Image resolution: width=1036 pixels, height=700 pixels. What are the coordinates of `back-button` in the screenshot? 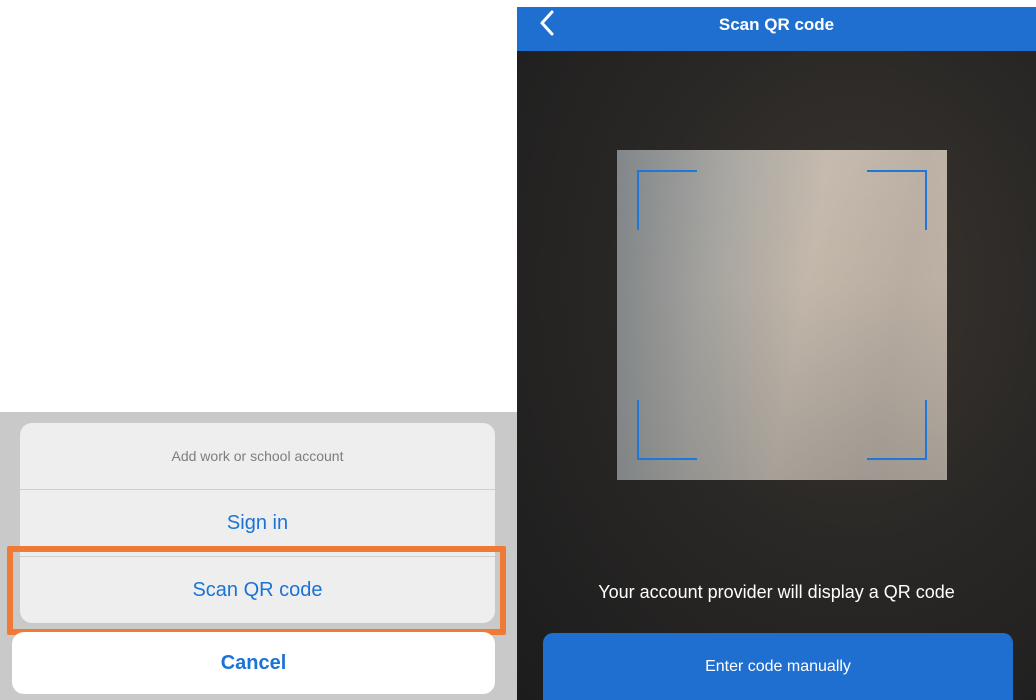 It's located at (547, 25).